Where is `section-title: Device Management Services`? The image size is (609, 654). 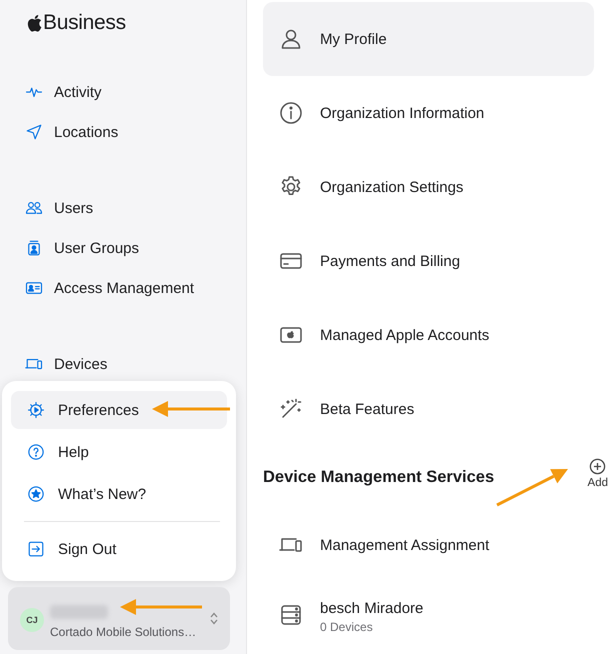 section-title: Device Management Services is located at coordinates (378, 477).